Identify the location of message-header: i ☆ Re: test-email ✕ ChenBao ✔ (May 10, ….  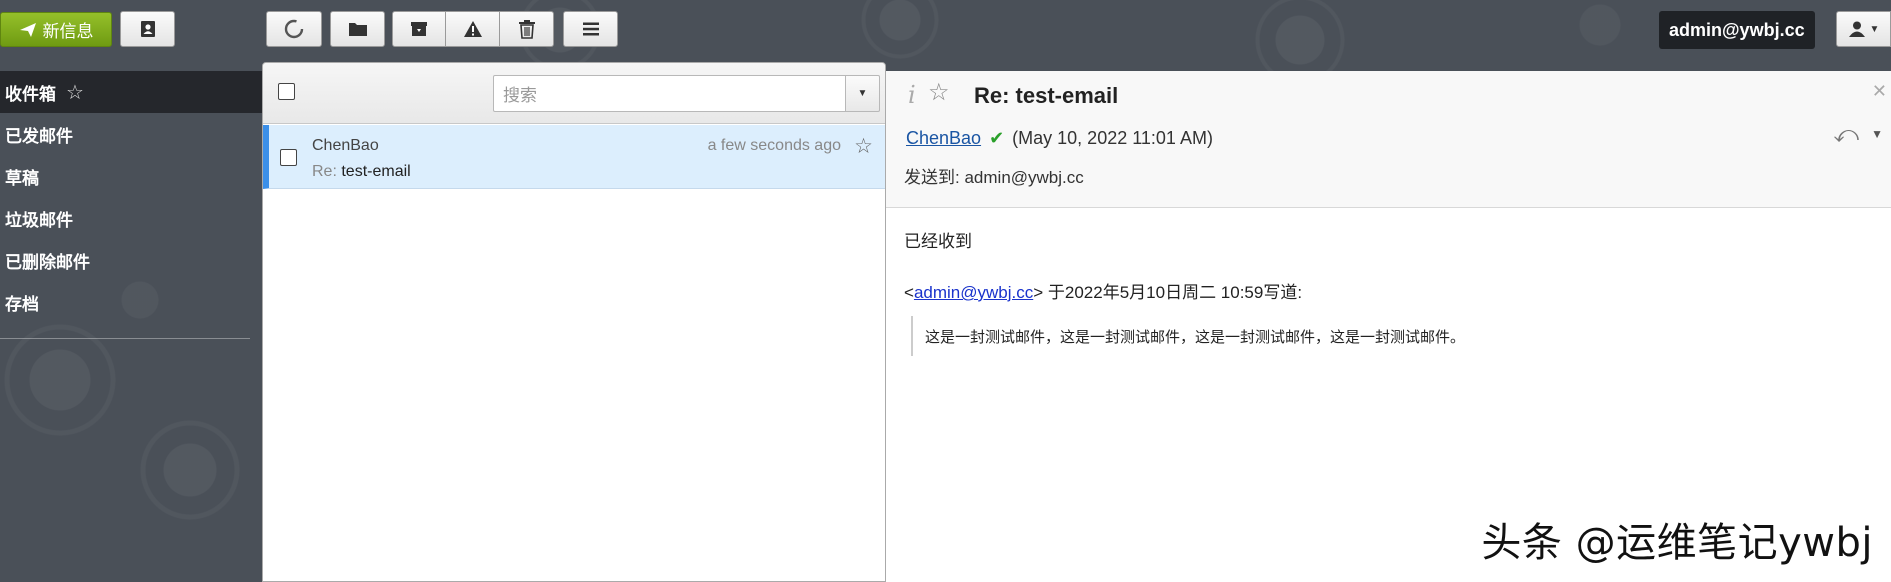
(1388, 139).